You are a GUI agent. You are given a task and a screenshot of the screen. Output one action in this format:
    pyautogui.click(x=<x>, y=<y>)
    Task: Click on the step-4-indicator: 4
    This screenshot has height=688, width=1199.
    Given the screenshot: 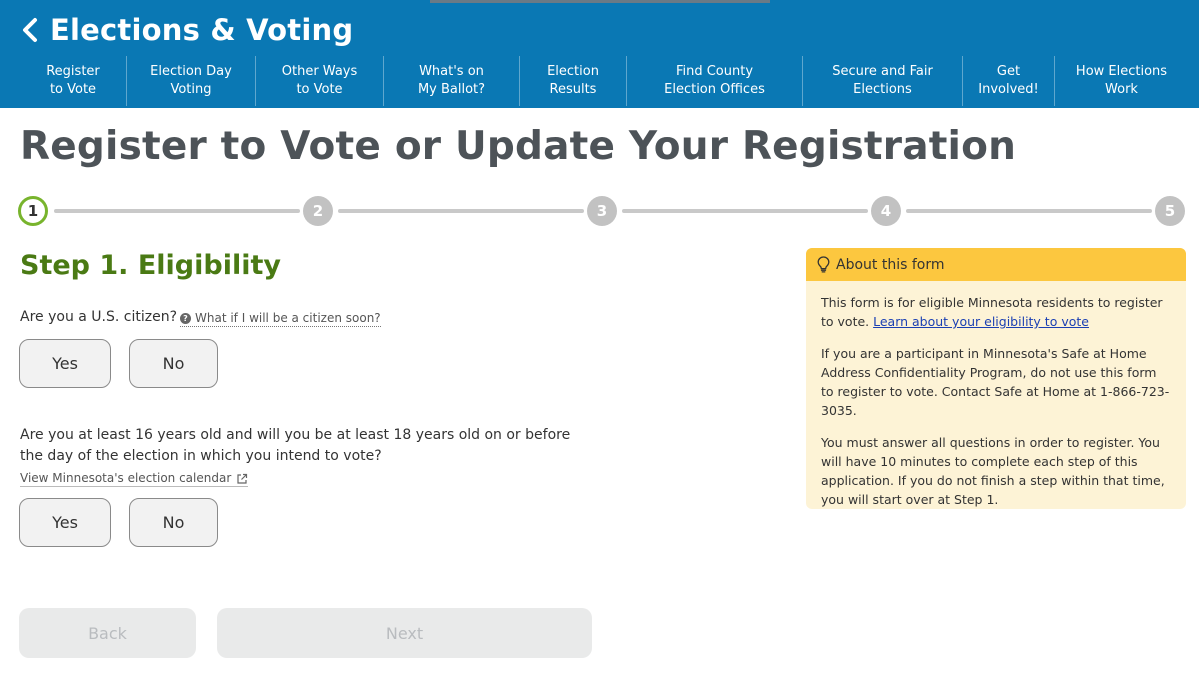 What is the action you would take?
    pyautogui.click(x=886, y=211)
    